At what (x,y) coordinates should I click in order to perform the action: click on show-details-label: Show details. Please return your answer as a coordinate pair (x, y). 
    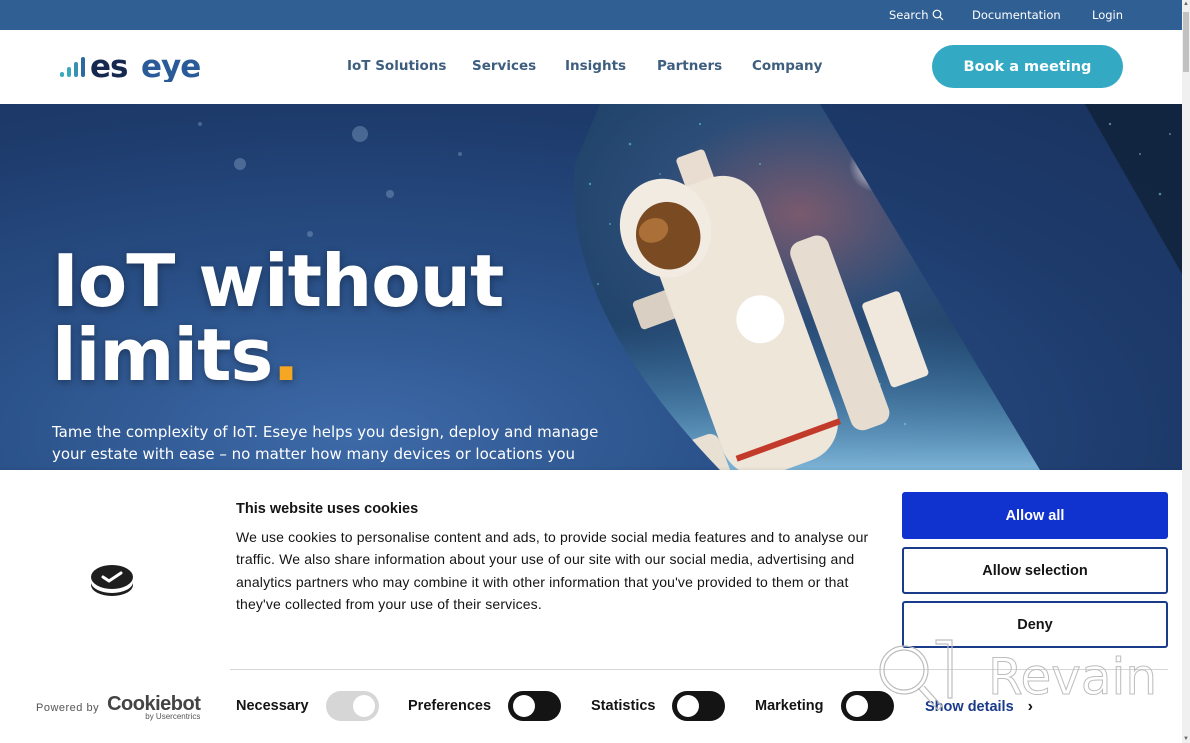
    Looking at the image, I should click on (969, 707).